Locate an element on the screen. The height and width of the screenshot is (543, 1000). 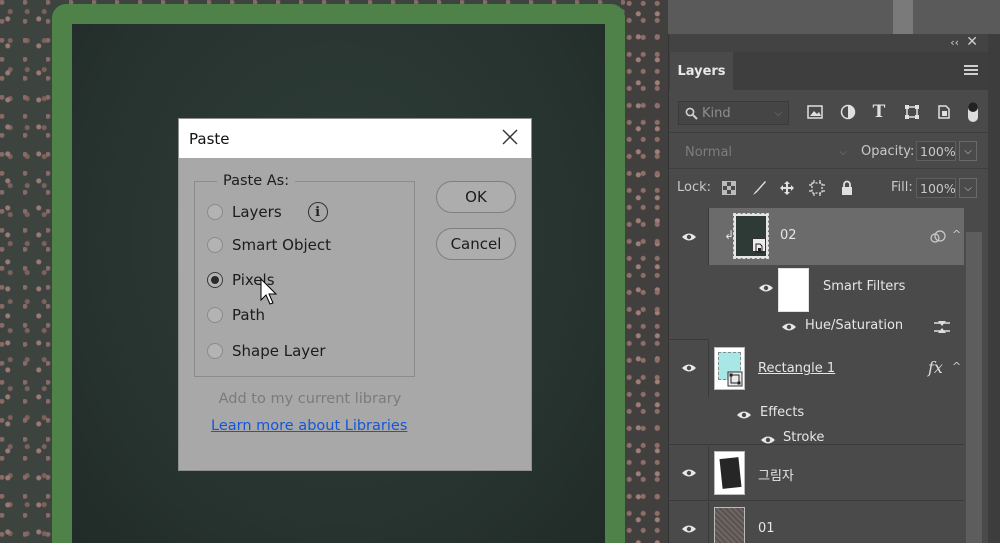
stroke-effect: Stroke is located at coordinates (803, 437).